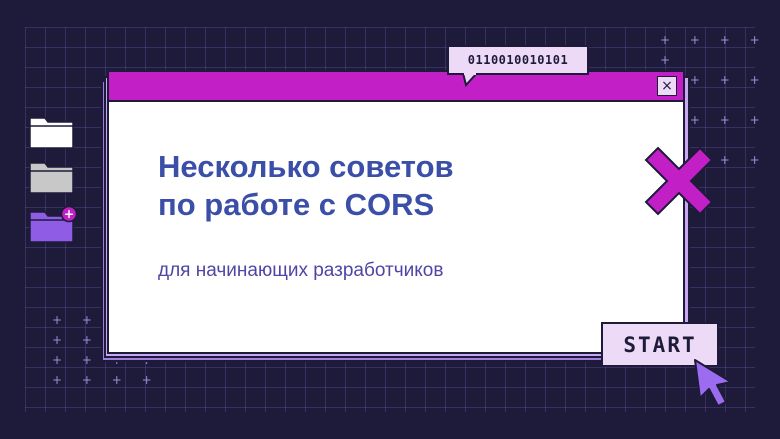 Image resolution: width=780 pixels, height=439 pixels. I want to click on close-icon: ×, so click(667, 86).